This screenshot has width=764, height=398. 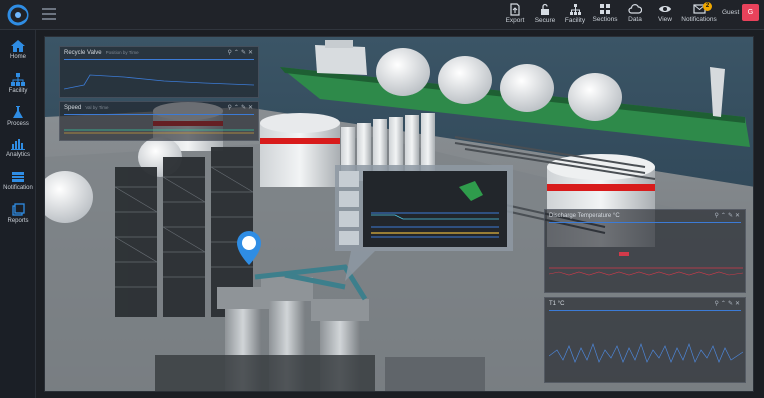 I want to click on menu-toggle-button, so click(x=49, y=14).